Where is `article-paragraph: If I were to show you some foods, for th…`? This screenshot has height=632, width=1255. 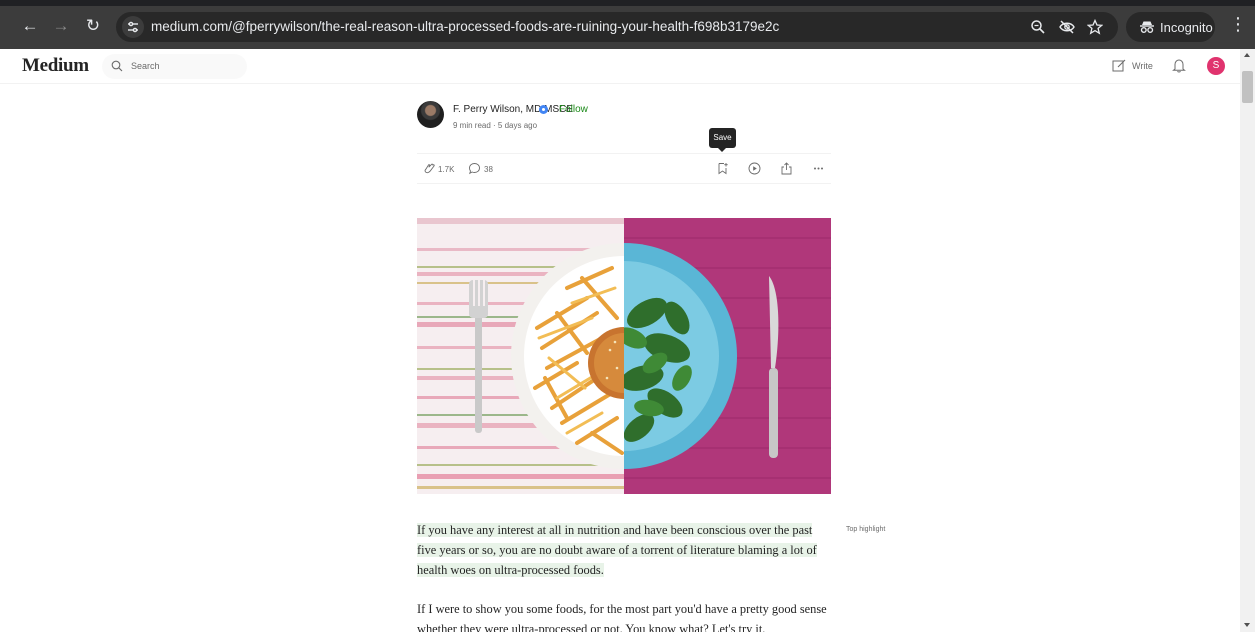 article-paragraph: If I were to show you some foods, for th… is located at coordinates (622, 617).